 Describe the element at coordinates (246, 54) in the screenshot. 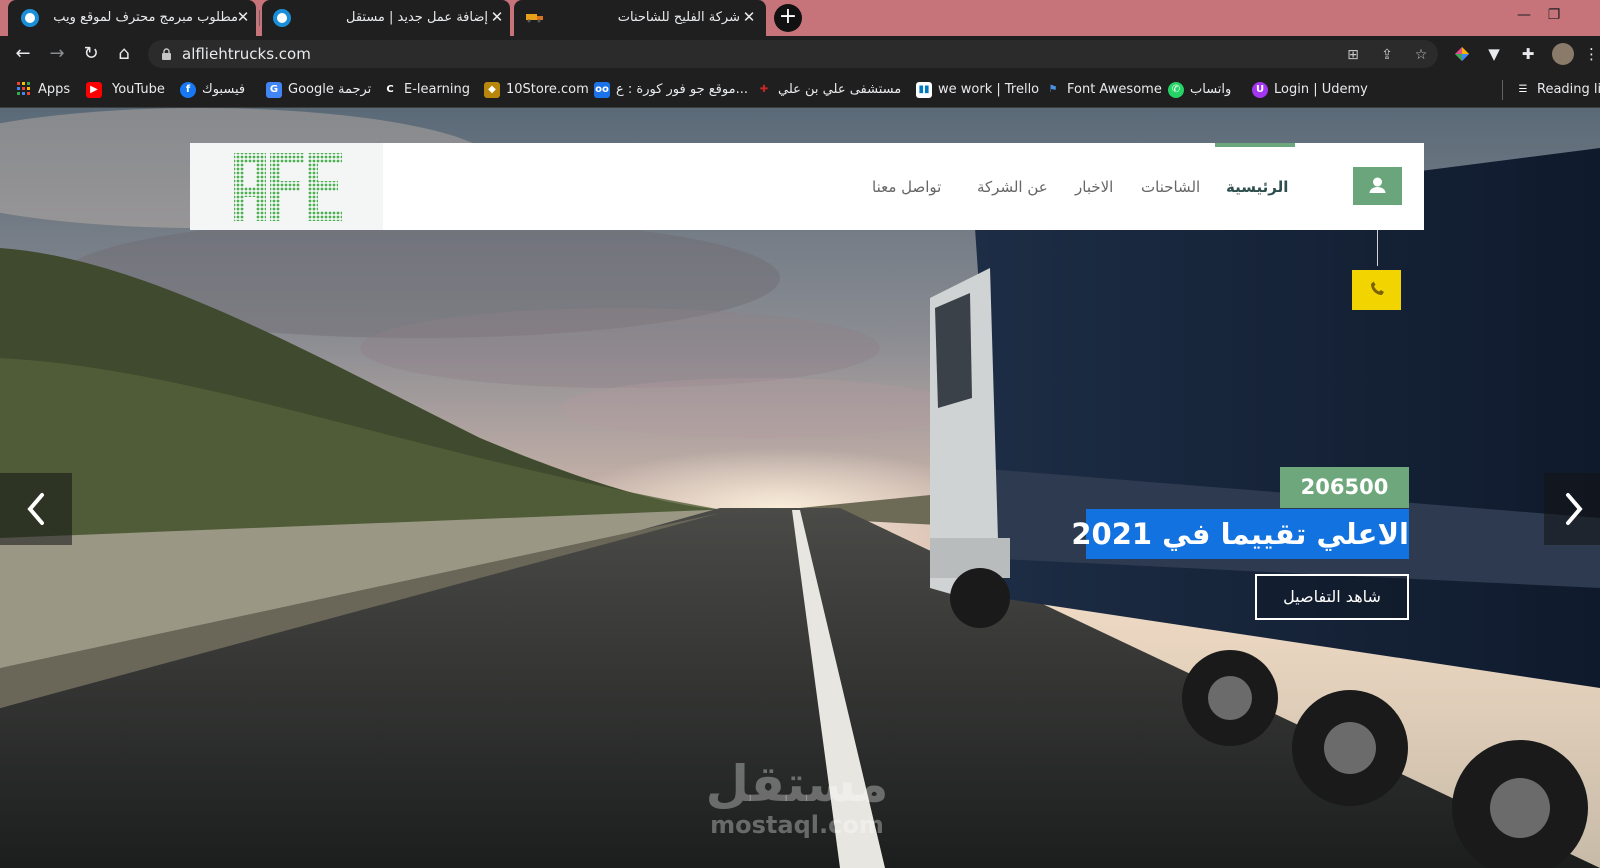

I see `url-text: alfliehtrucks.com` at that location.